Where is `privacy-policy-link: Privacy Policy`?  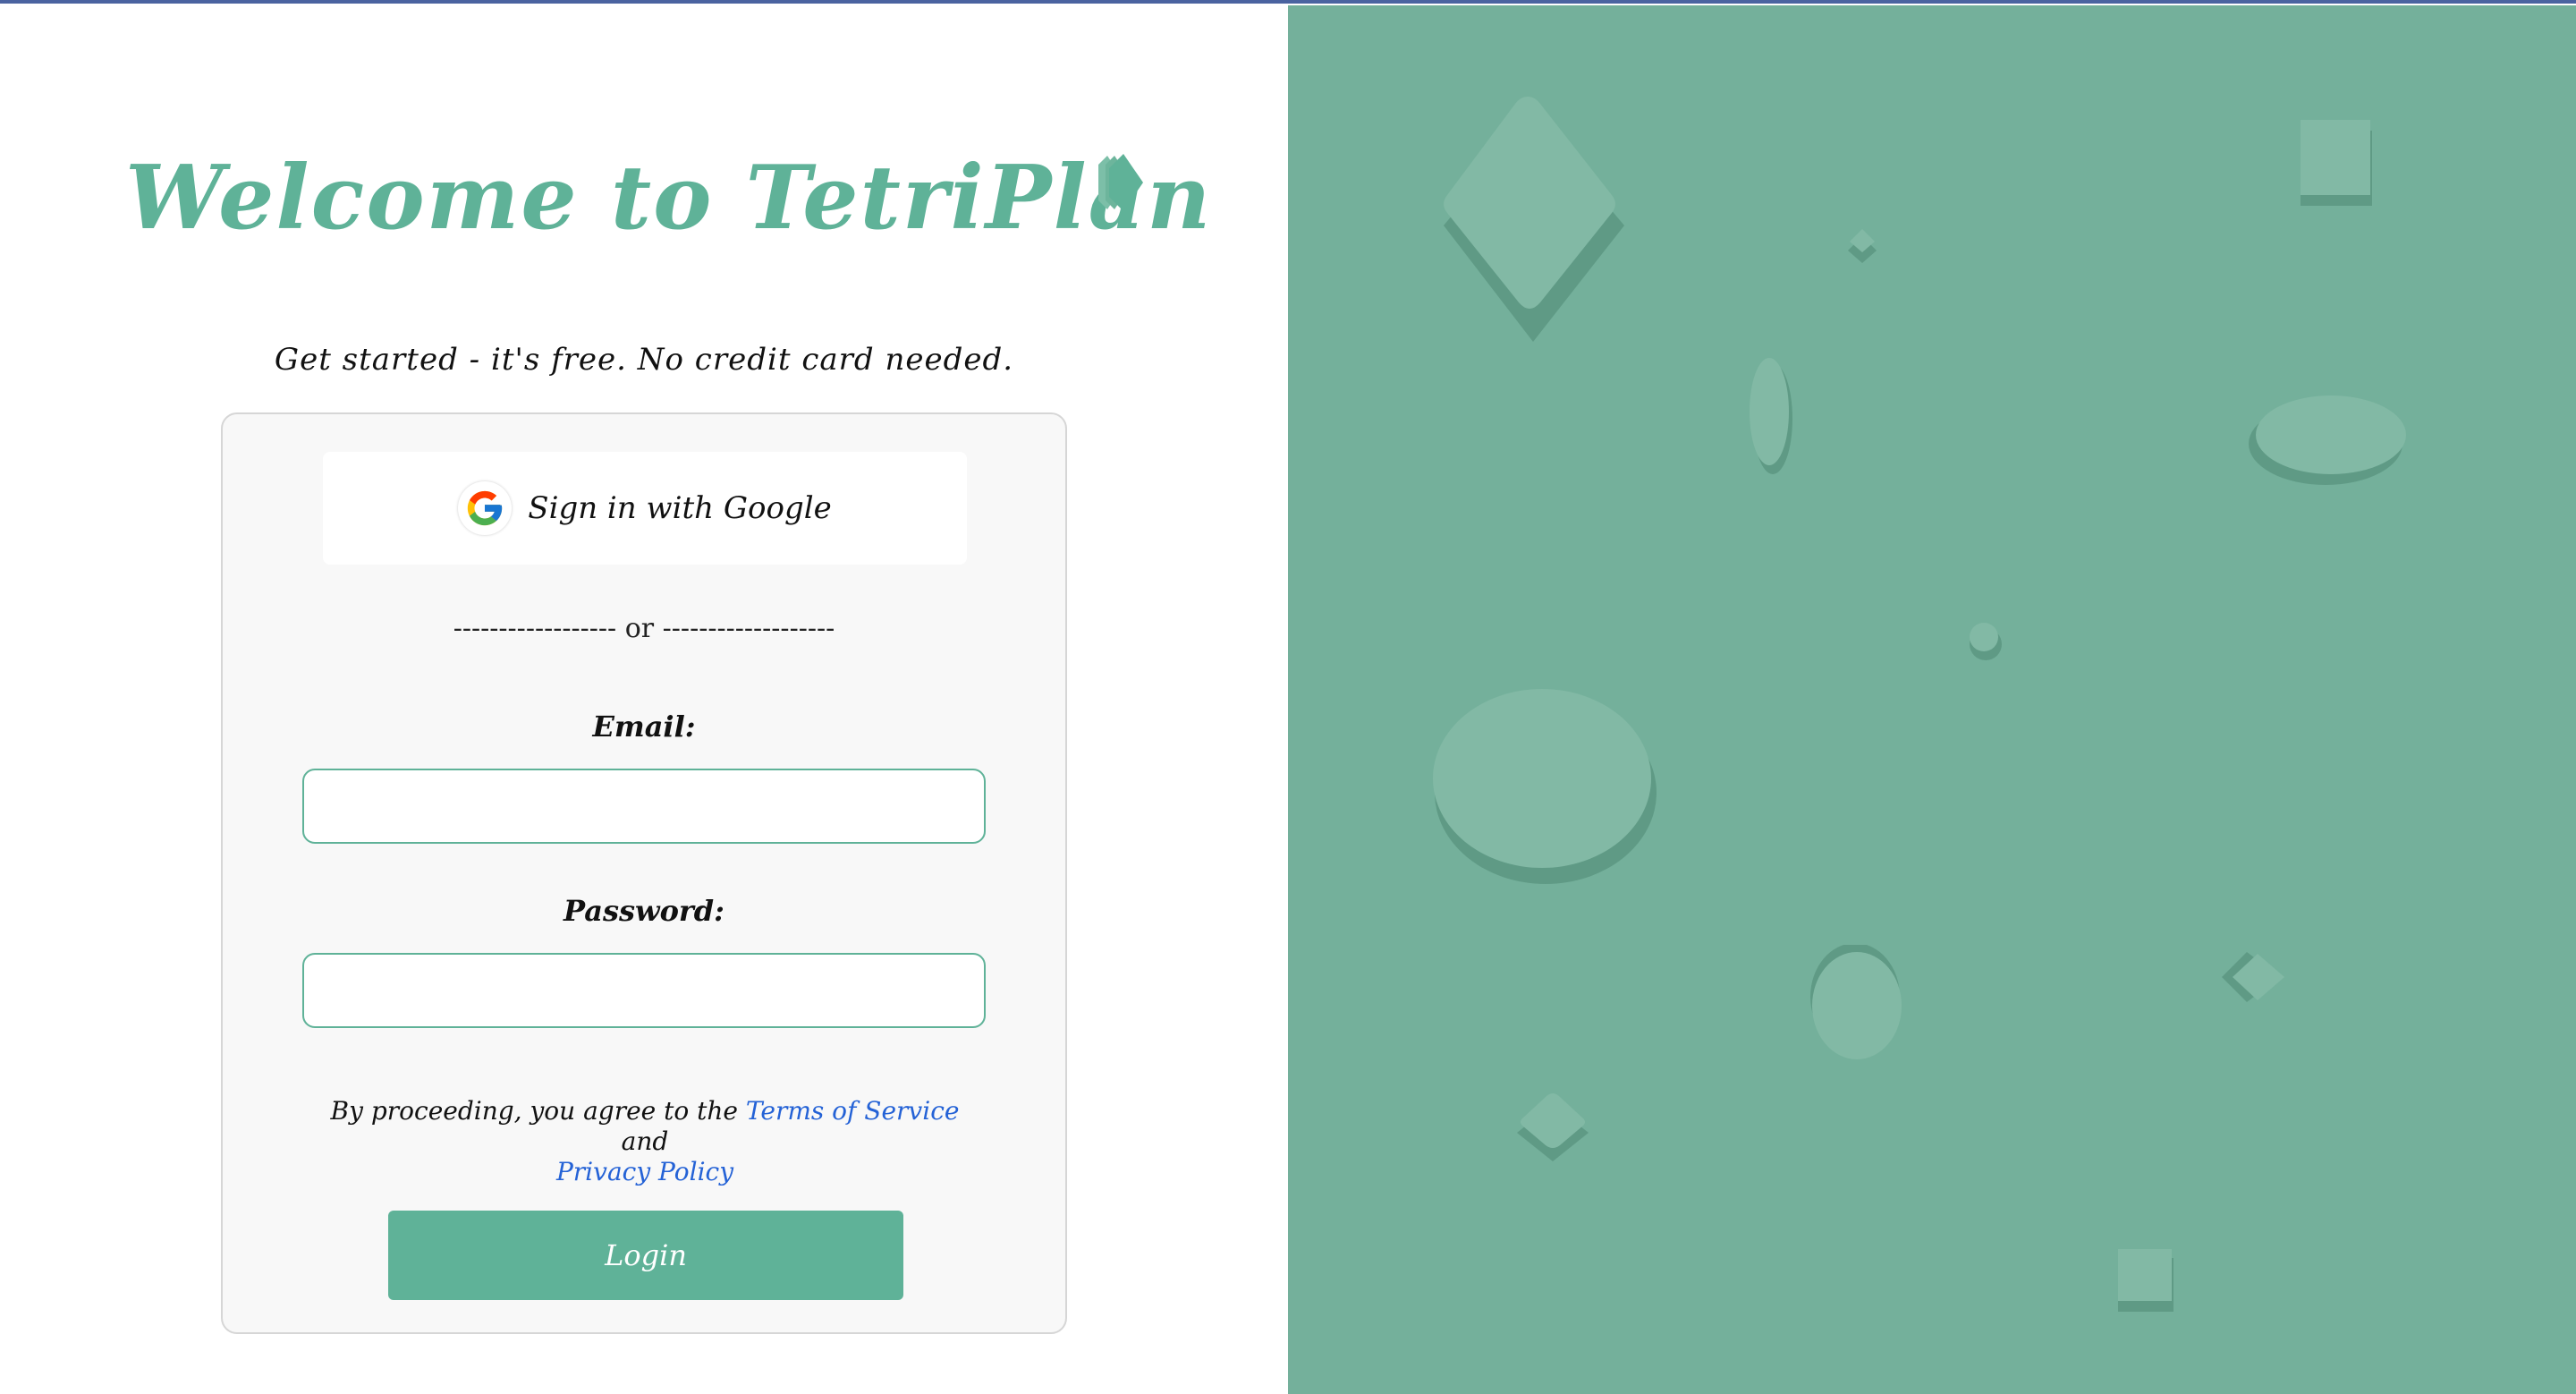
privacy-policy-link: Privacy Policy is located at coordinates (644, 1171).